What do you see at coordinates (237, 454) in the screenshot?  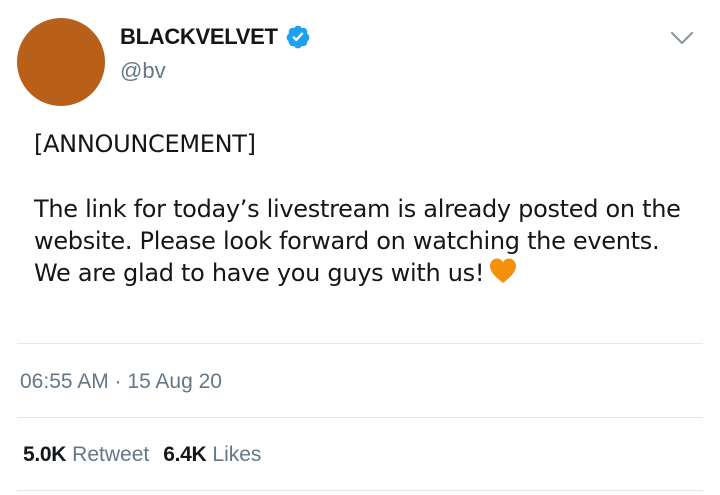 I see `likes-label: Likes` at bounding box center [237, 454].